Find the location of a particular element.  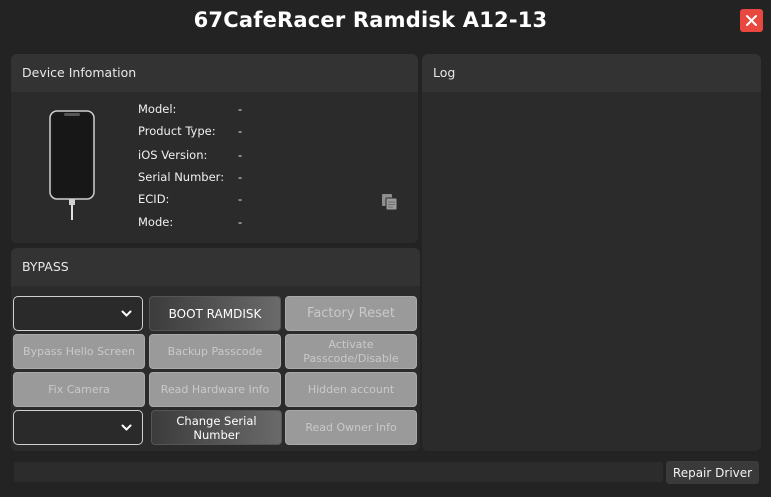

read-hardware-label: Read Hardware Info is located at coordinates (215, 389).